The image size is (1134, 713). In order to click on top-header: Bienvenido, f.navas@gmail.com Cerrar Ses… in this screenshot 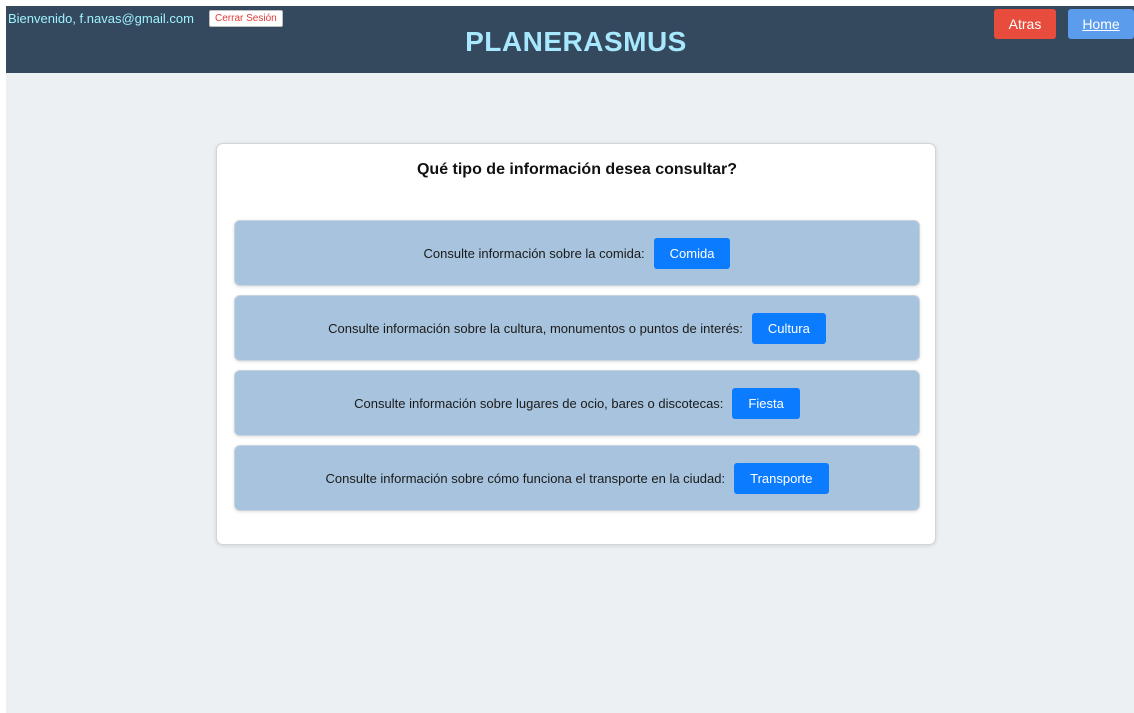, I will do `click(570, 39)`.